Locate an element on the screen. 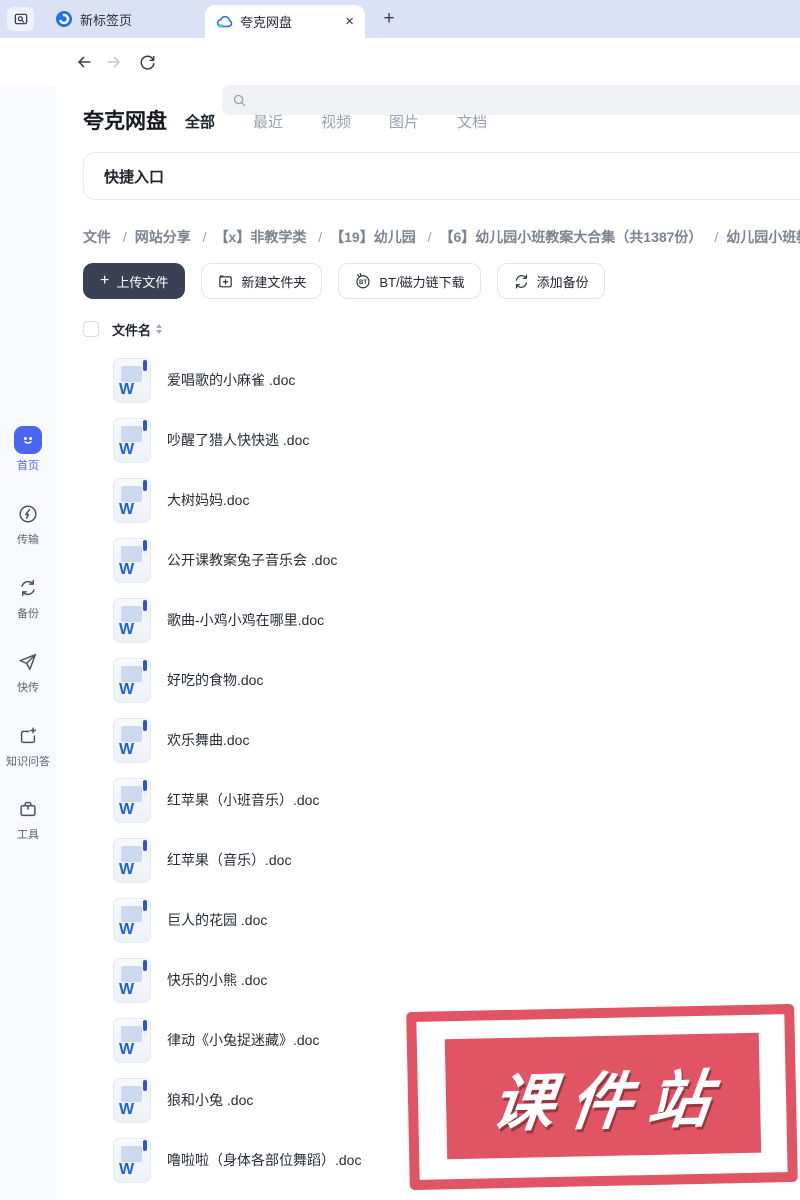 This screenshot has height=1200, width=800. add-backup-button: 添加备份 is located at coordinates (550, 281).